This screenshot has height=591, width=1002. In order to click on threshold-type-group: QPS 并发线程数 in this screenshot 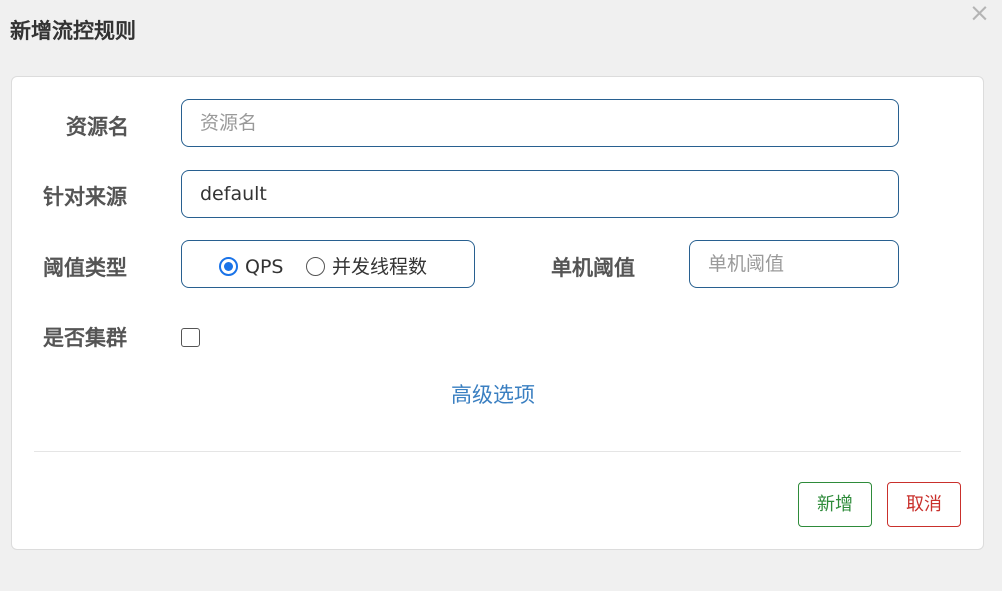, I will do `click(328, 264)`.